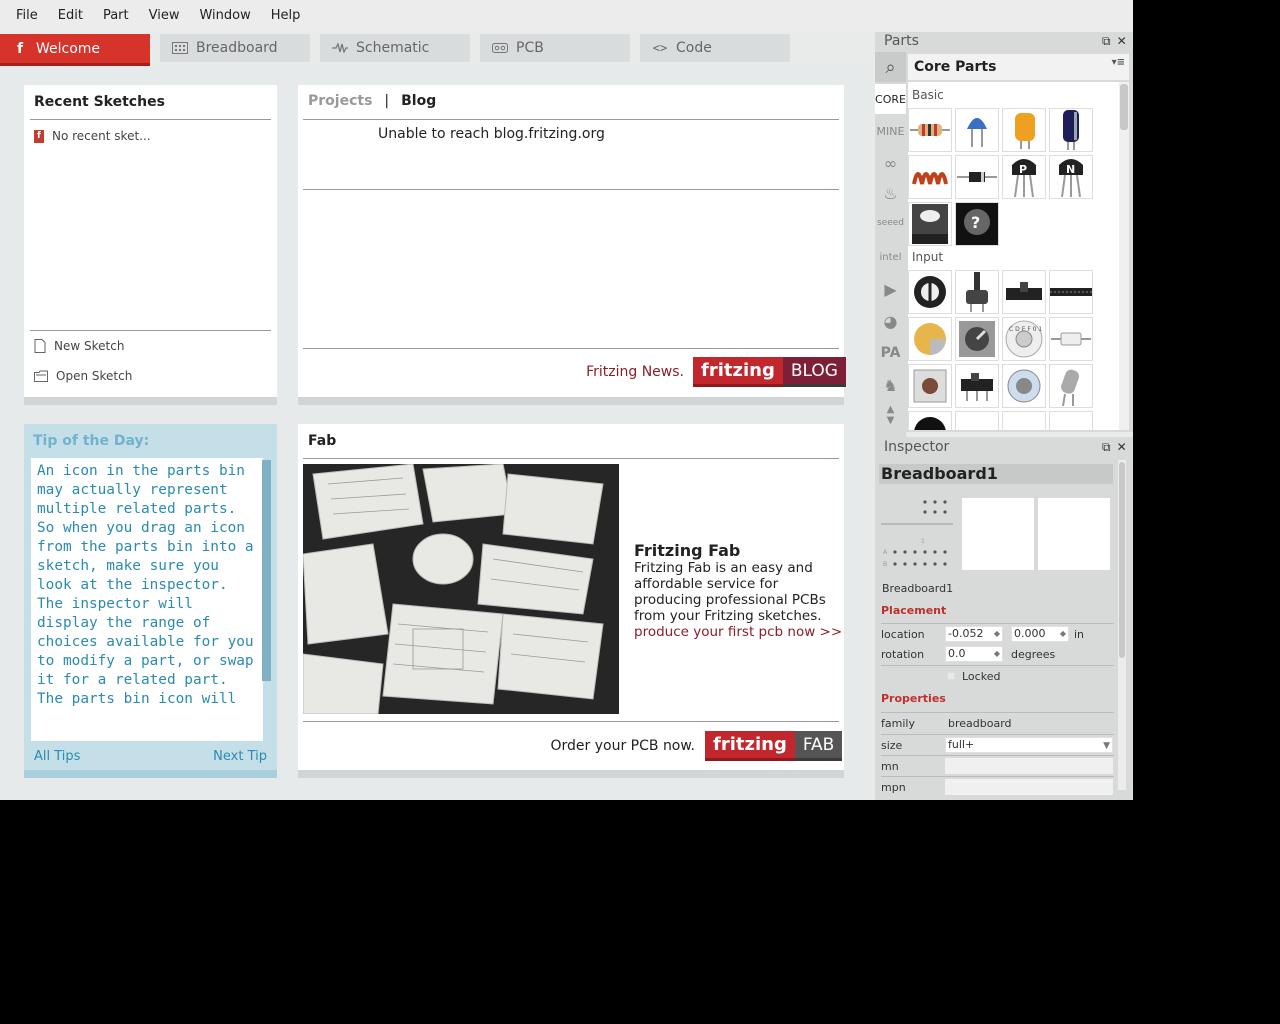  I want to click on size-select: full+ ▼, so click(1029, 745).